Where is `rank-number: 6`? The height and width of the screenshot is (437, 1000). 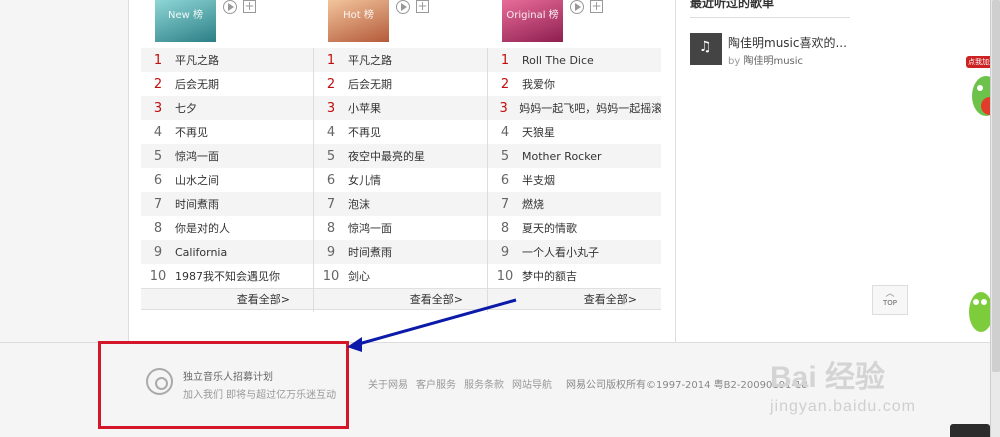
rank-number: 6 is located at coordinates (331, 180).